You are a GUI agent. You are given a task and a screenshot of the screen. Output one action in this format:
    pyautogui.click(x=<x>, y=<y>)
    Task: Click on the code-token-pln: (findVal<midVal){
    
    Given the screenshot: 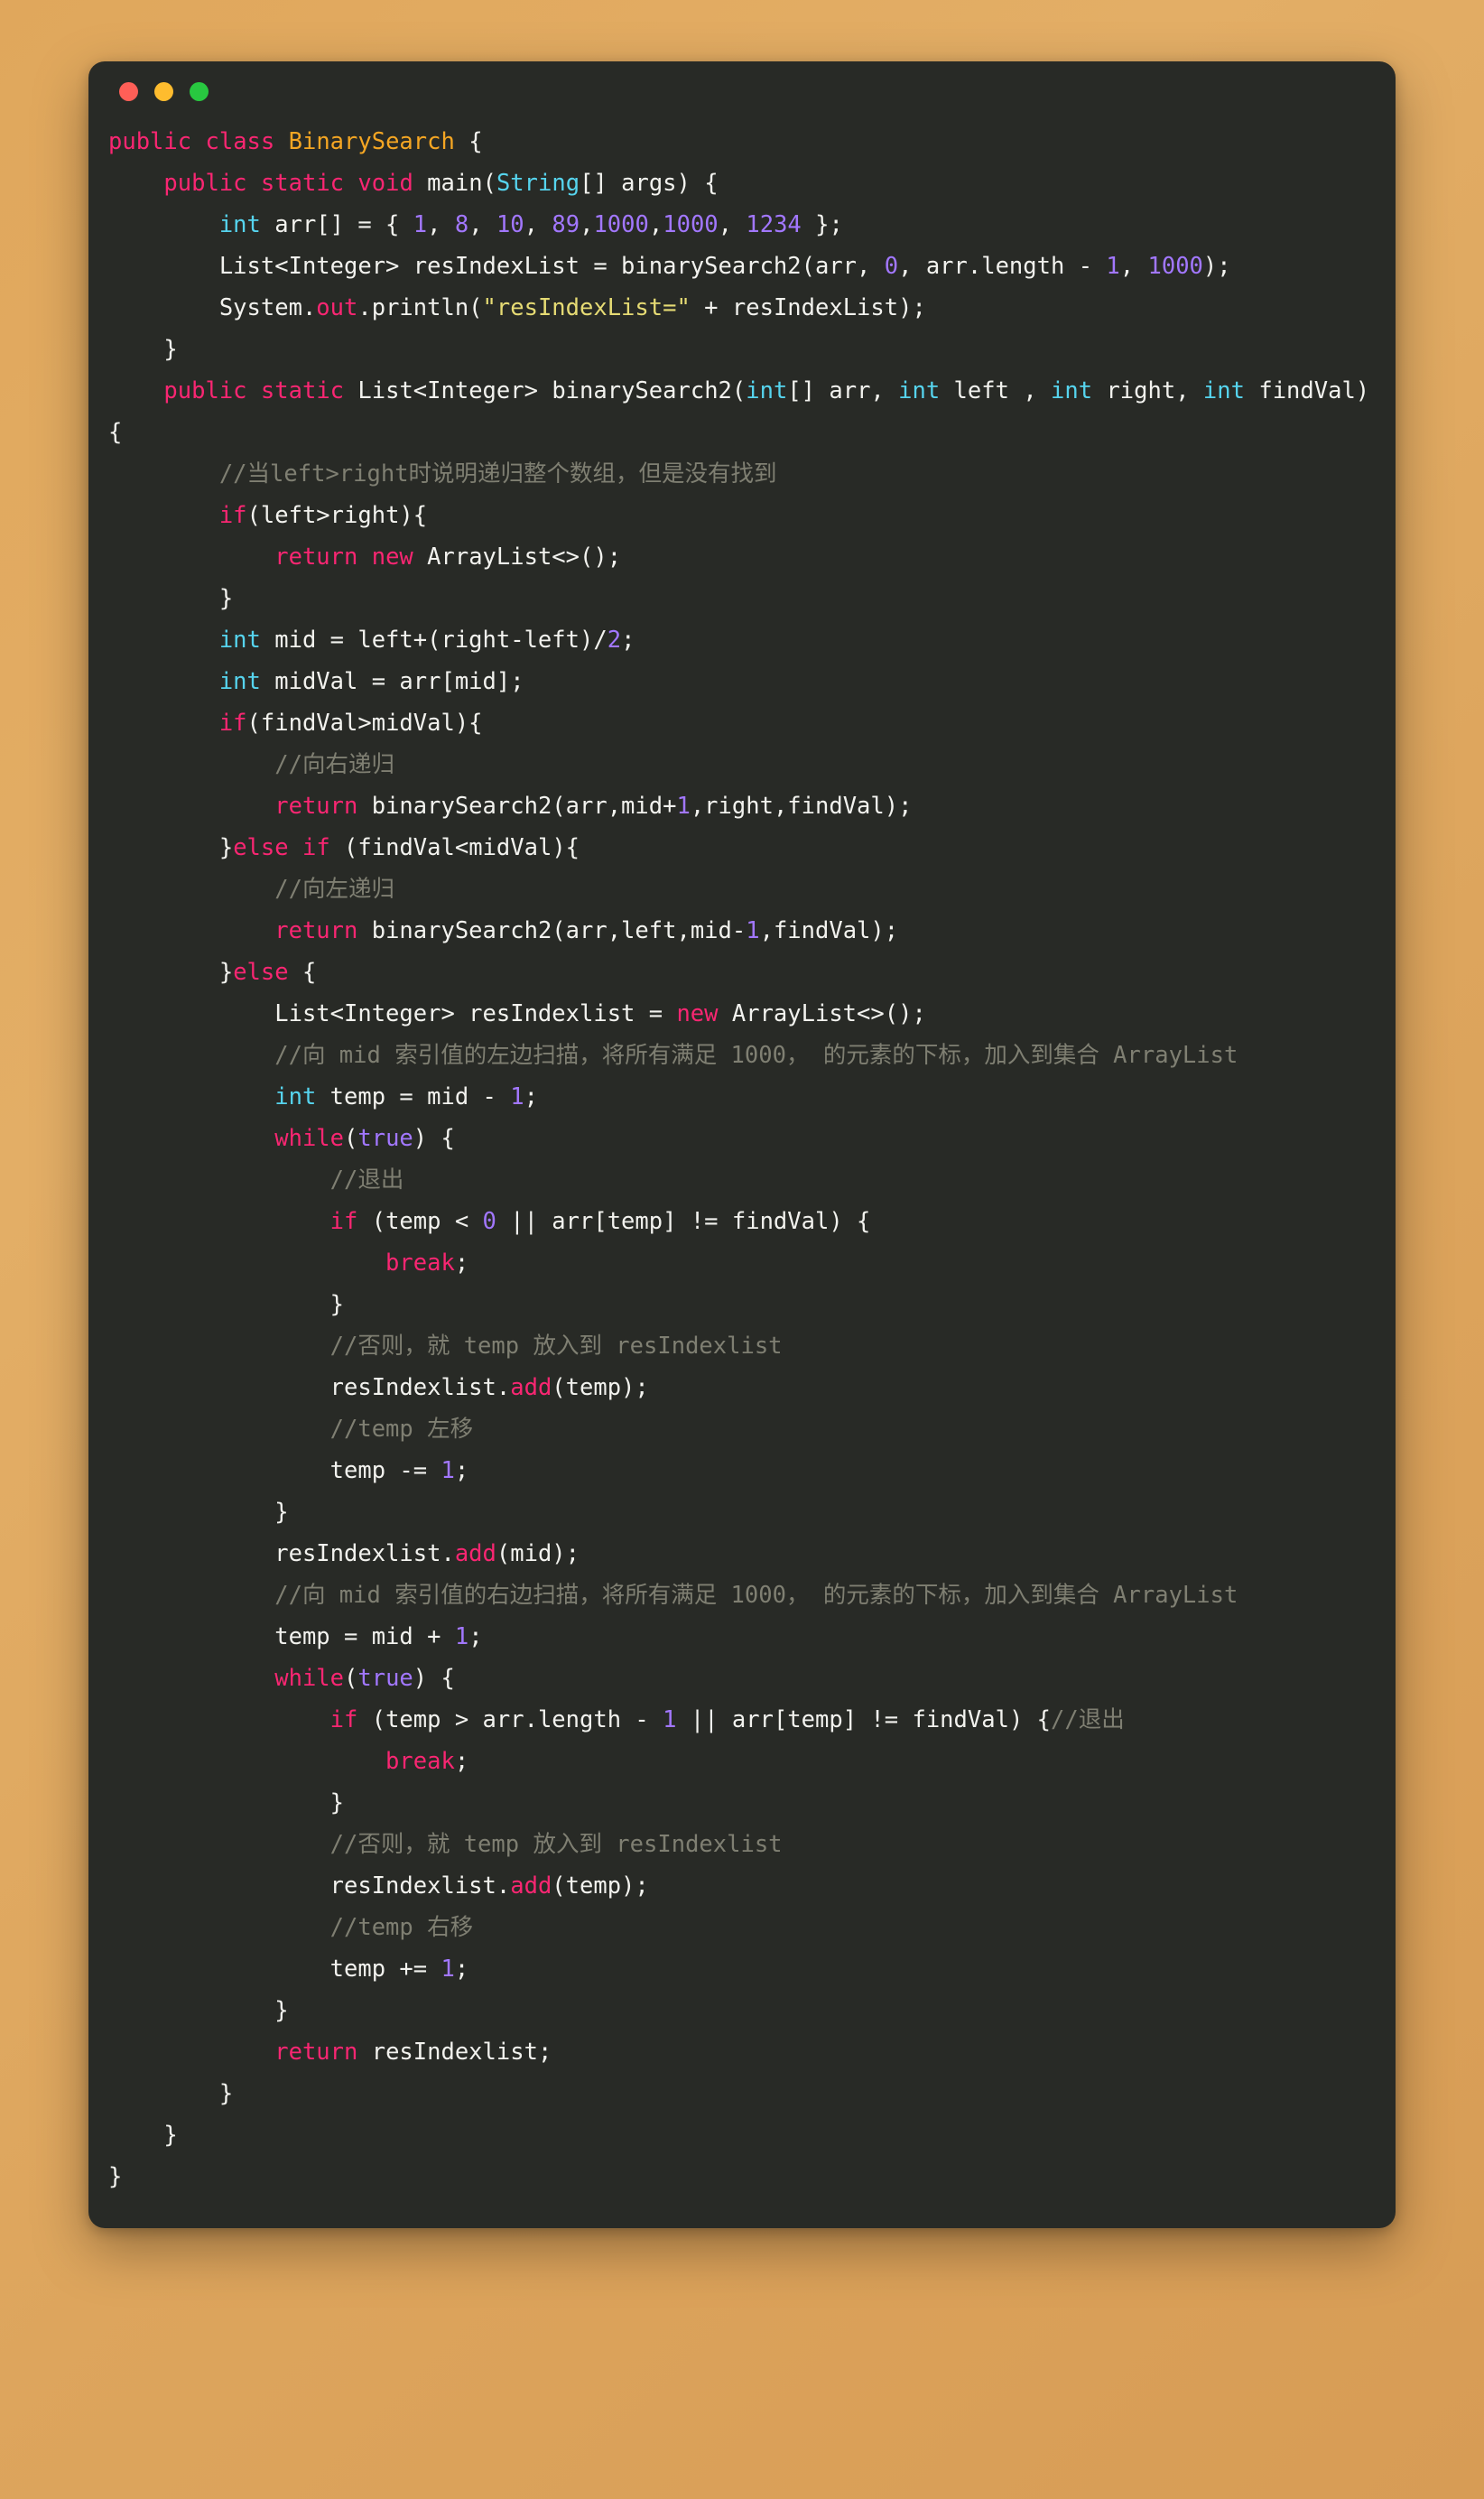 What is the action you would take?
    pyautogui.click(x=455, y=848)
    